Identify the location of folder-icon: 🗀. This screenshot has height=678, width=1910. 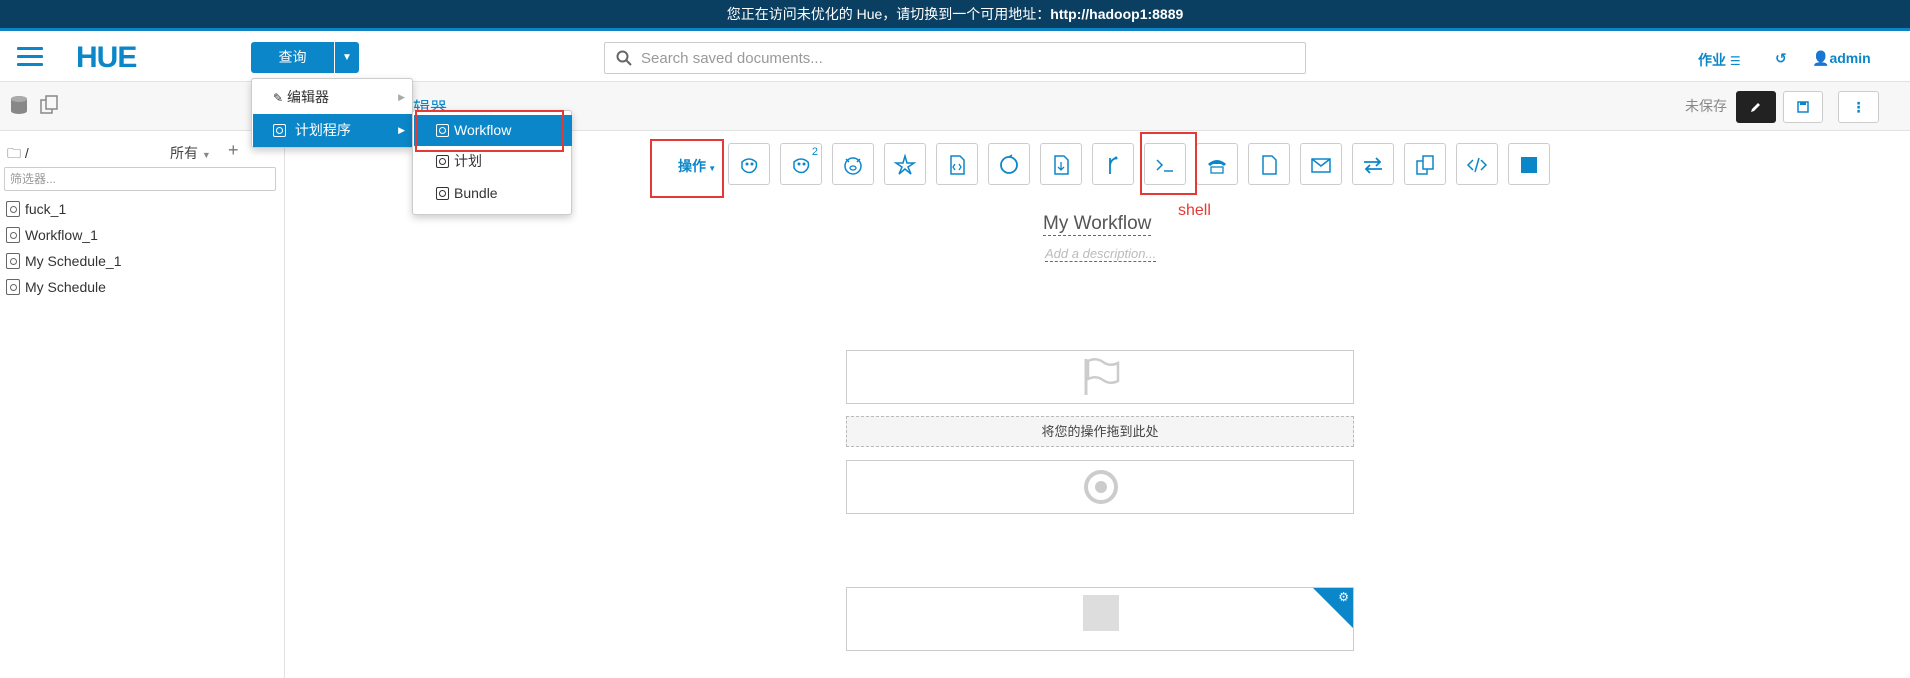
(14, 153).